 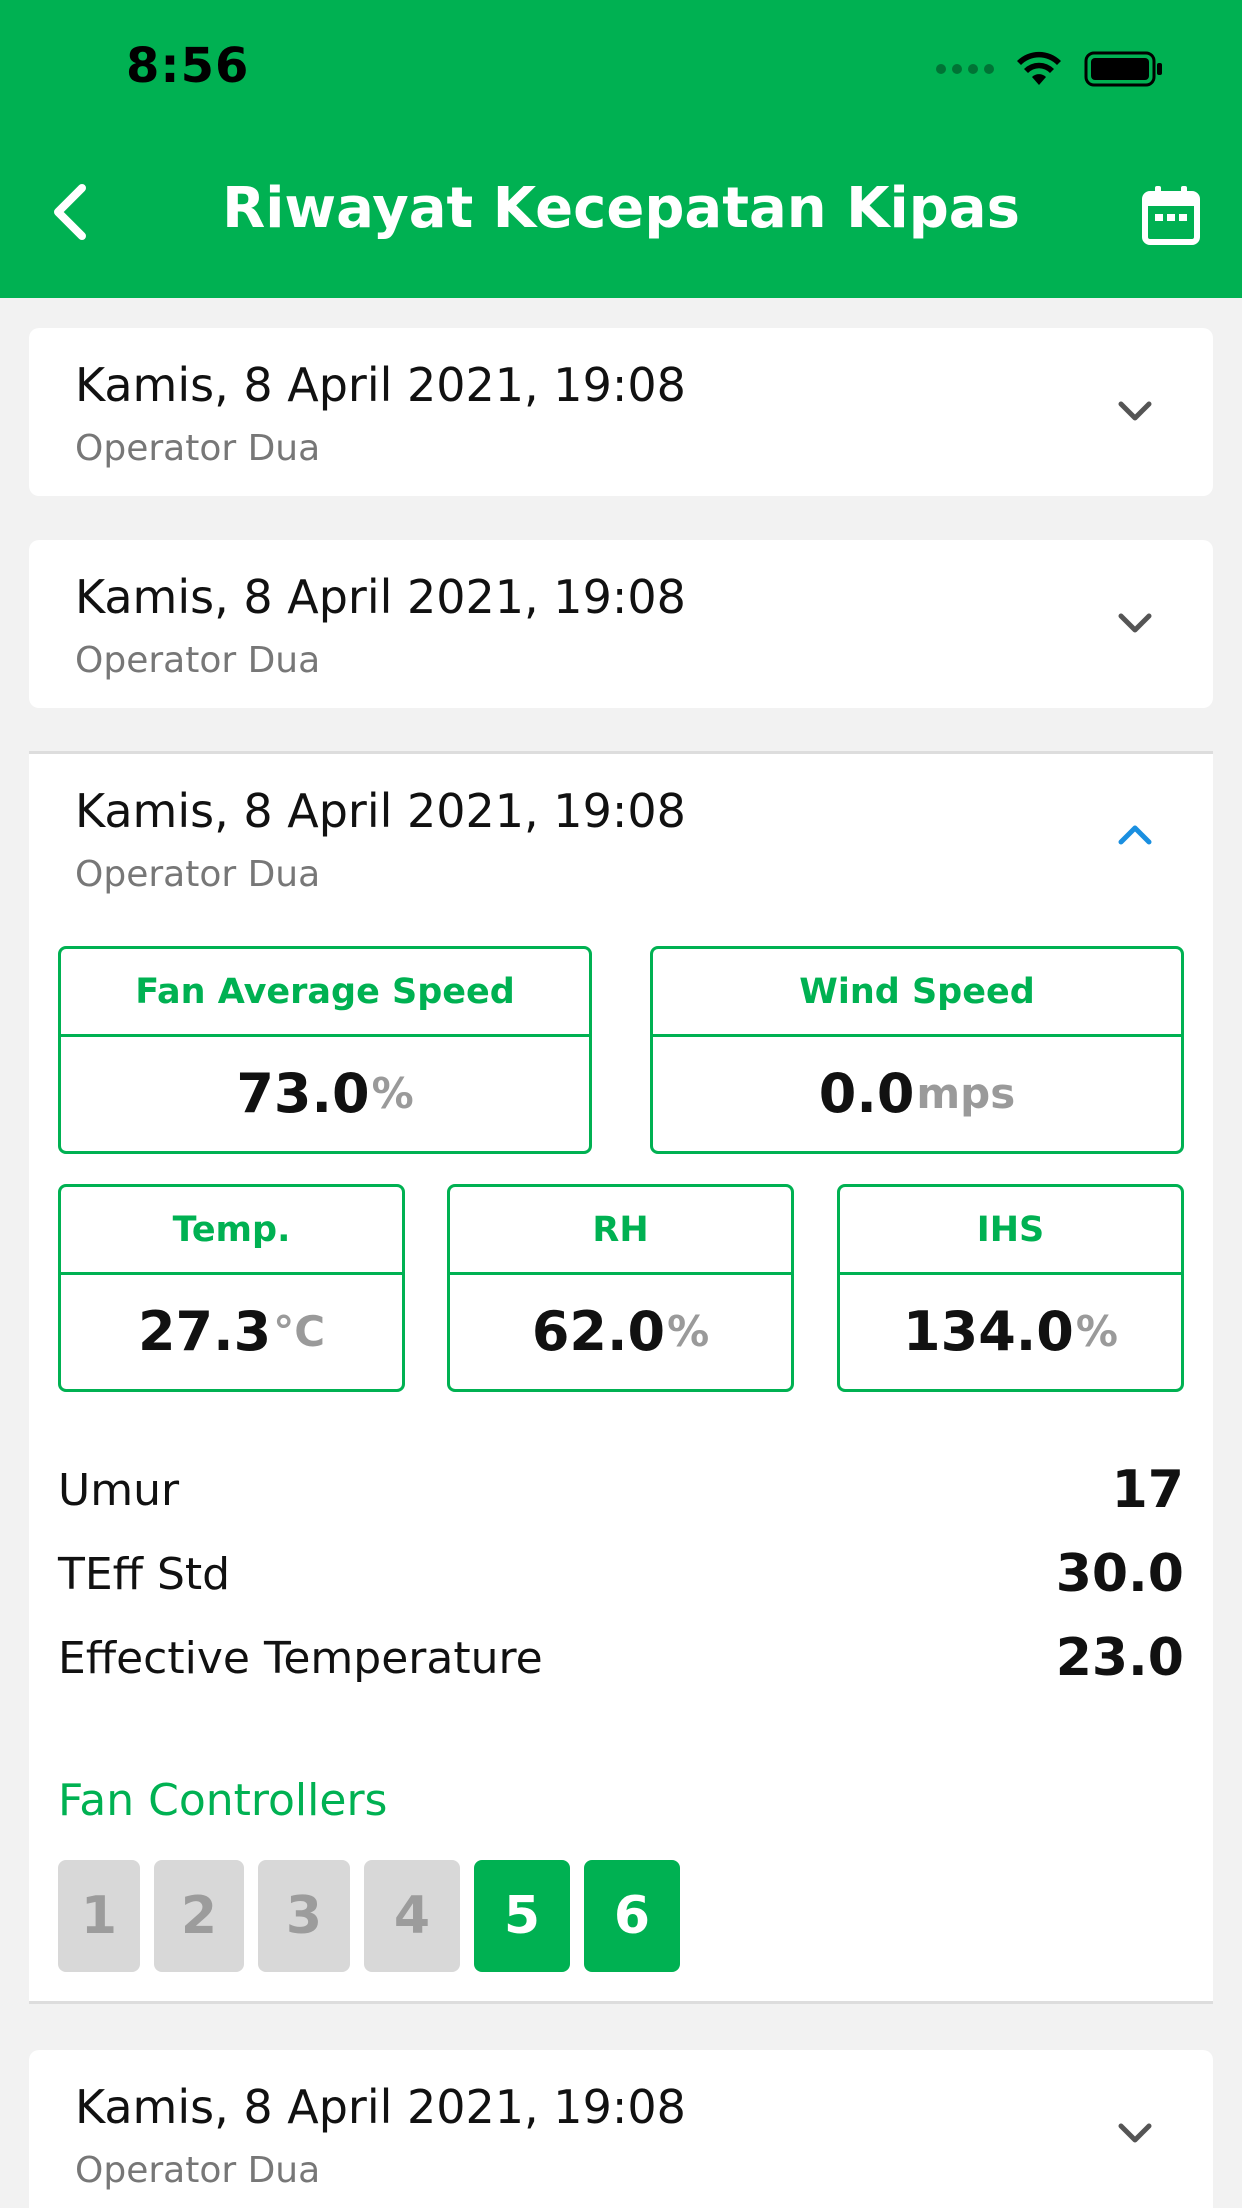 What do you see at coordinates (188, 66) in the screenshot?
I see `status-time: 8:56` at bounding box center [188, 66].